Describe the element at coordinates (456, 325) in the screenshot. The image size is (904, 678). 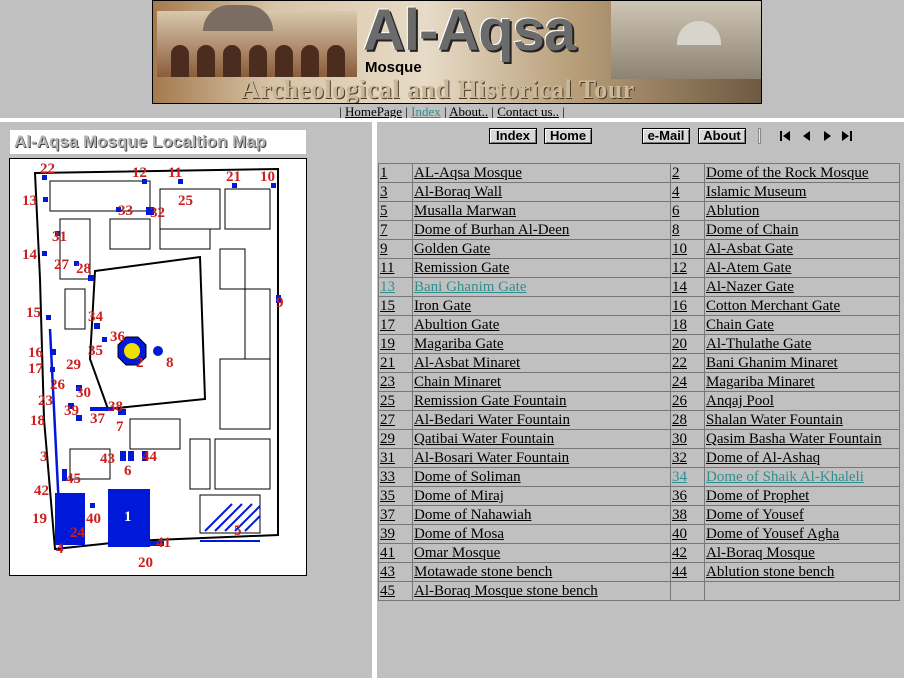
I see `site-name-link: Abultion Gate` at that location.